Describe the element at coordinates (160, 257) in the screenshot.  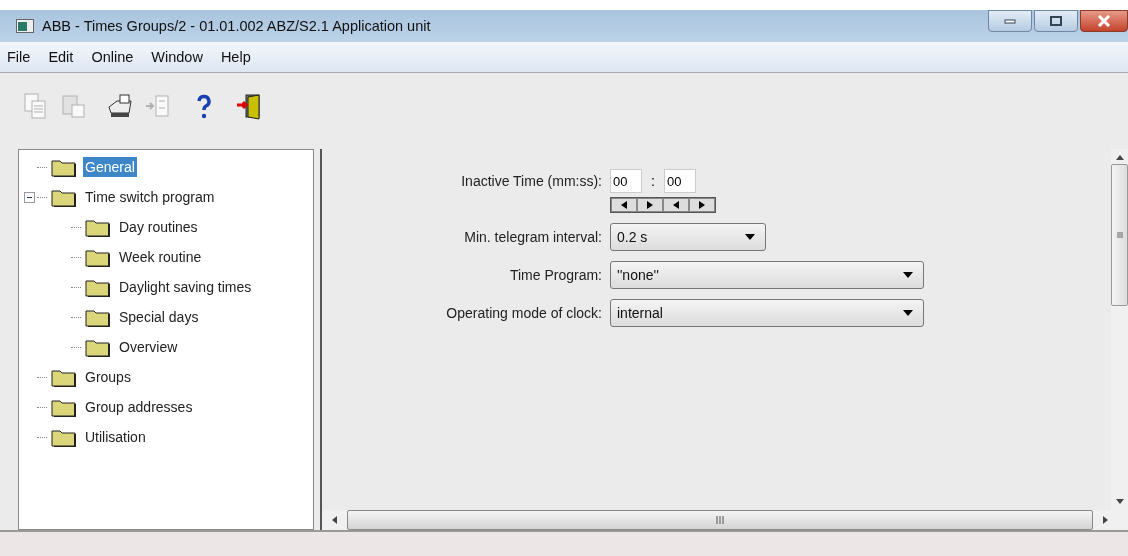
I see `tree-item: Week routine` at that location.